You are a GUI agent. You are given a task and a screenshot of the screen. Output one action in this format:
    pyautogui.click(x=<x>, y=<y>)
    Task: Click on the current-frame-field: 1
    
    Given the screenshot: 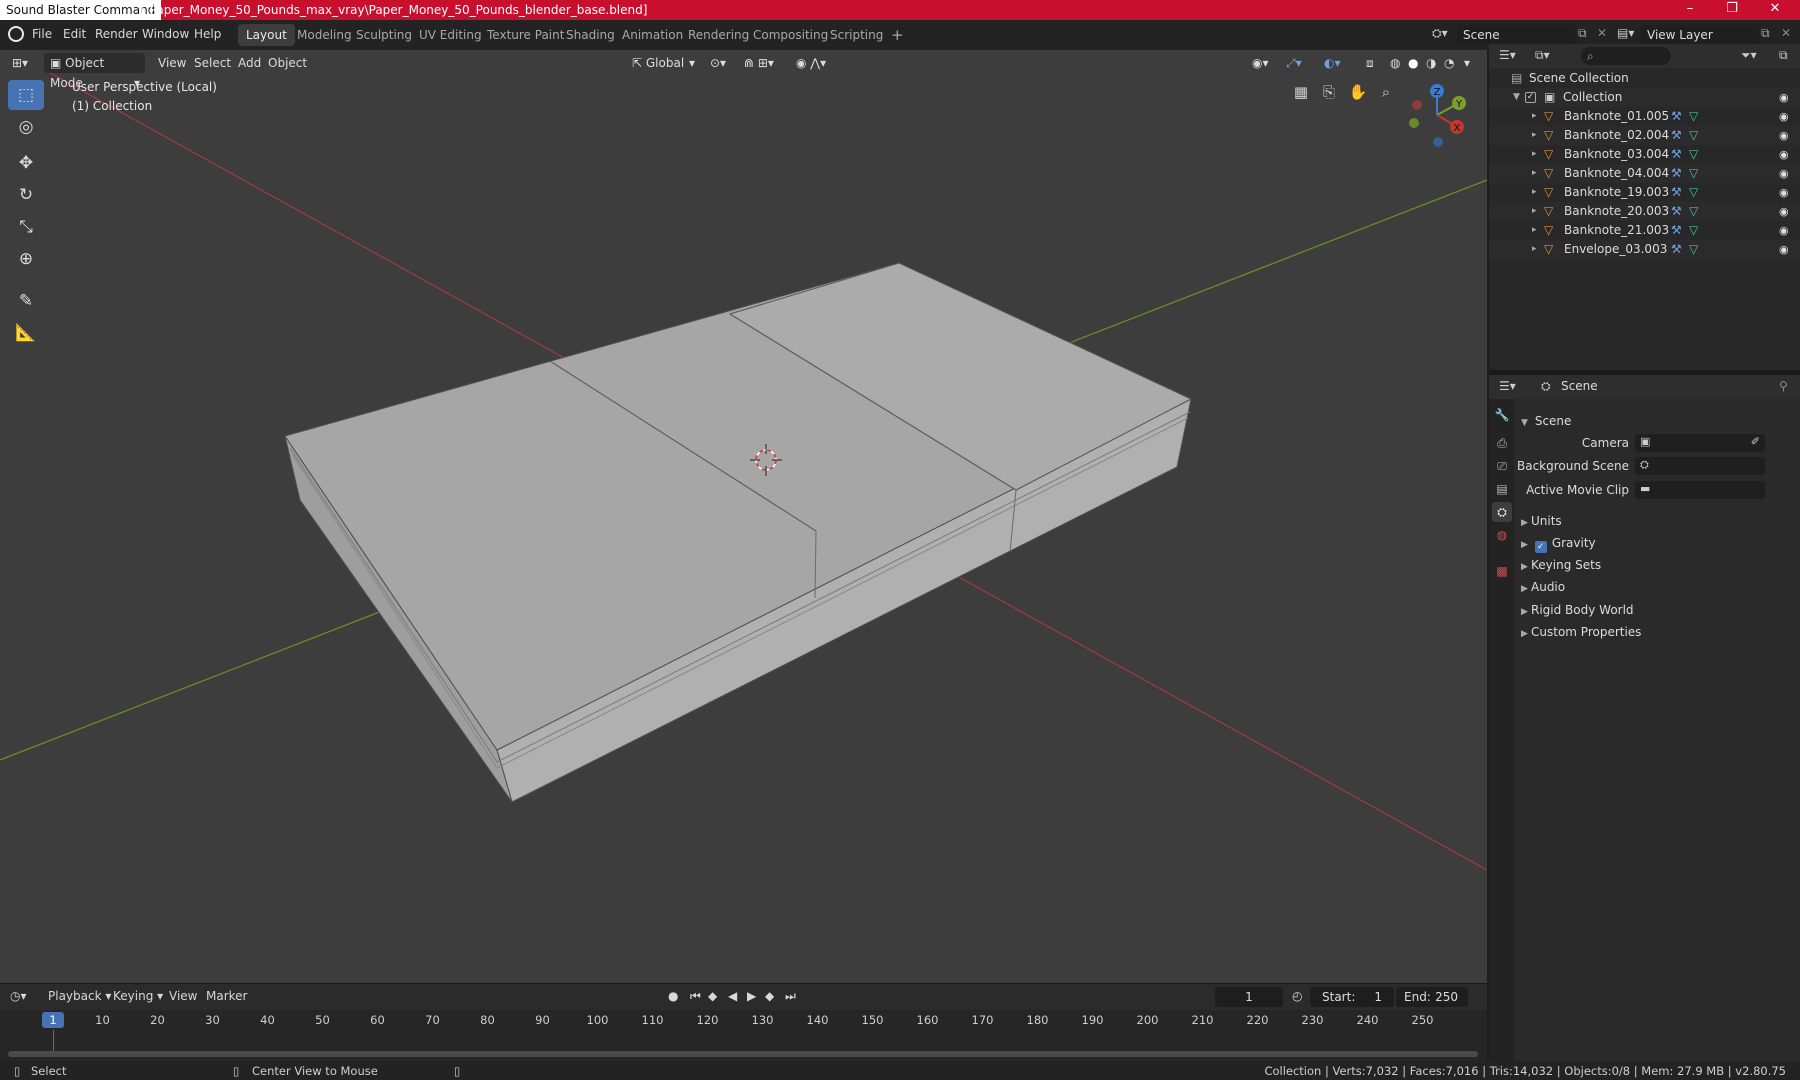 What is the action you would take?
    pyautogui.click(x=1249, y=997)
    